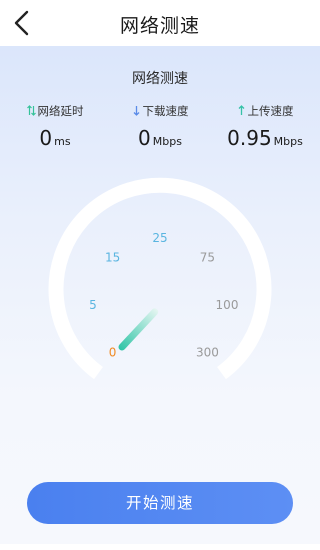 This screenshot has height=550, width=320. I want to click on gauge-tick-label: 100, so click(227, 305).